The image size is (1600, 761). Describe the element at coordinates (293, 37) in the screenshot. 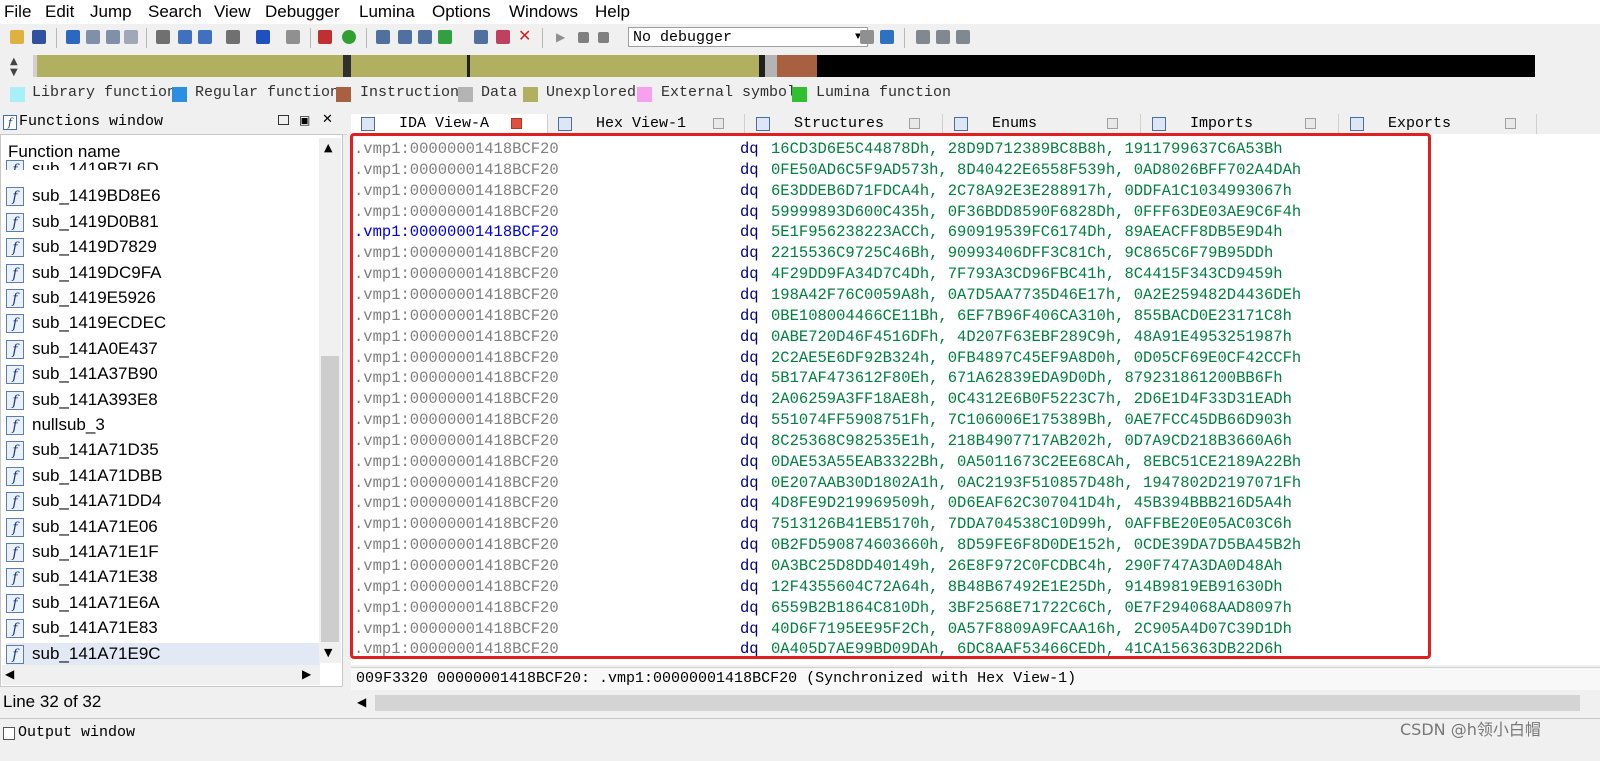

I see `string-icon` at that location.